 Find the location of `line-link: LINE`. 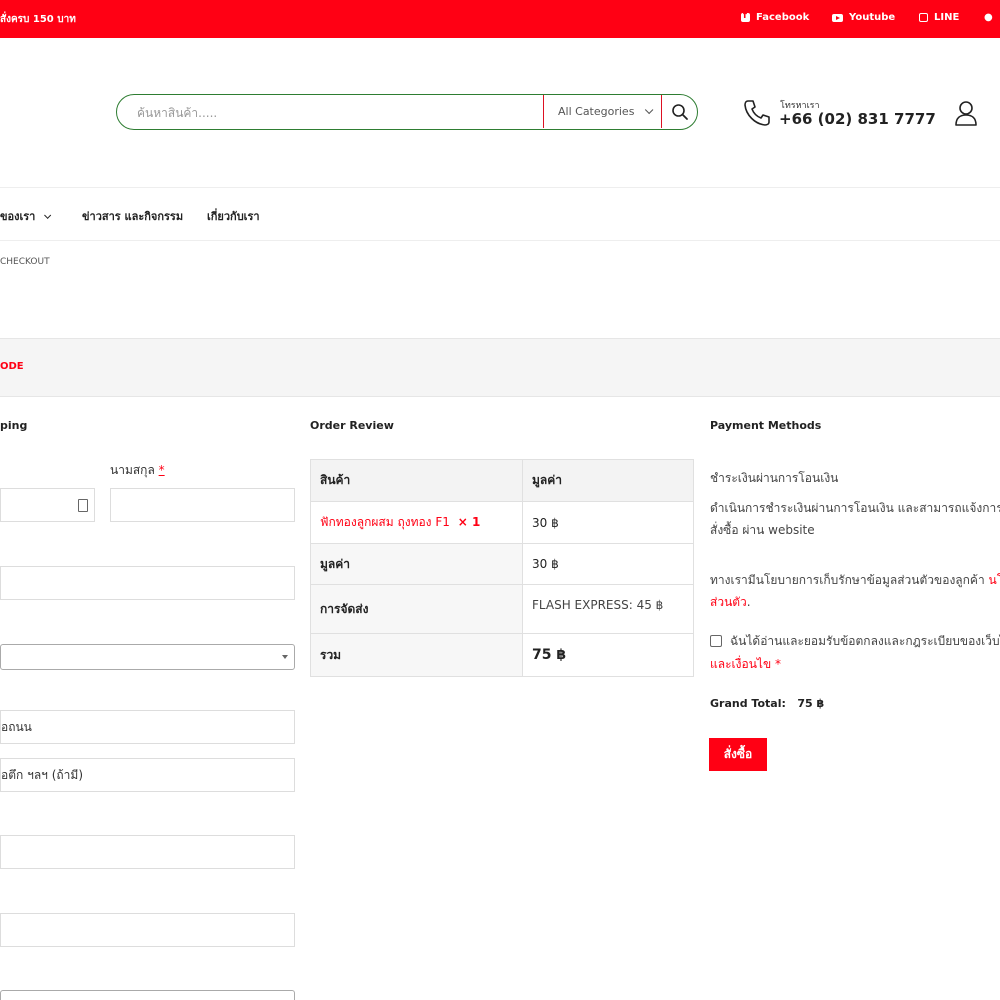

line-link: LINE is located at coordinates (939, 17).